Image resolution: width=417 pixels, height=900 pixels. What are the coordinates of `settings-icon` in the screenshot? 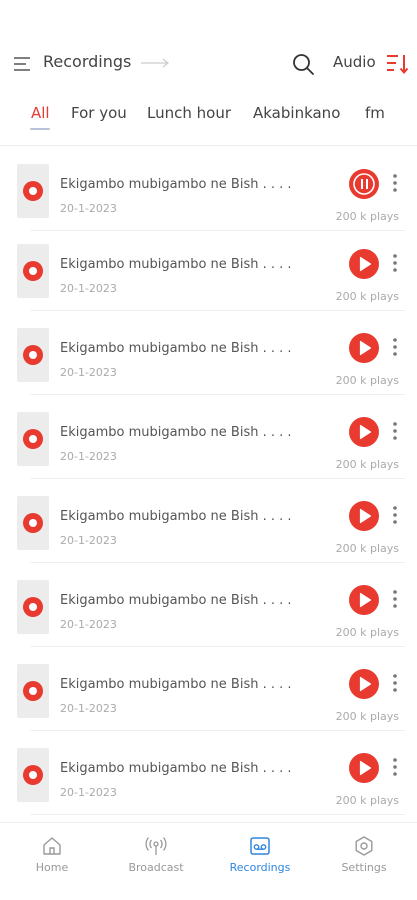 It's located at (364, 846).